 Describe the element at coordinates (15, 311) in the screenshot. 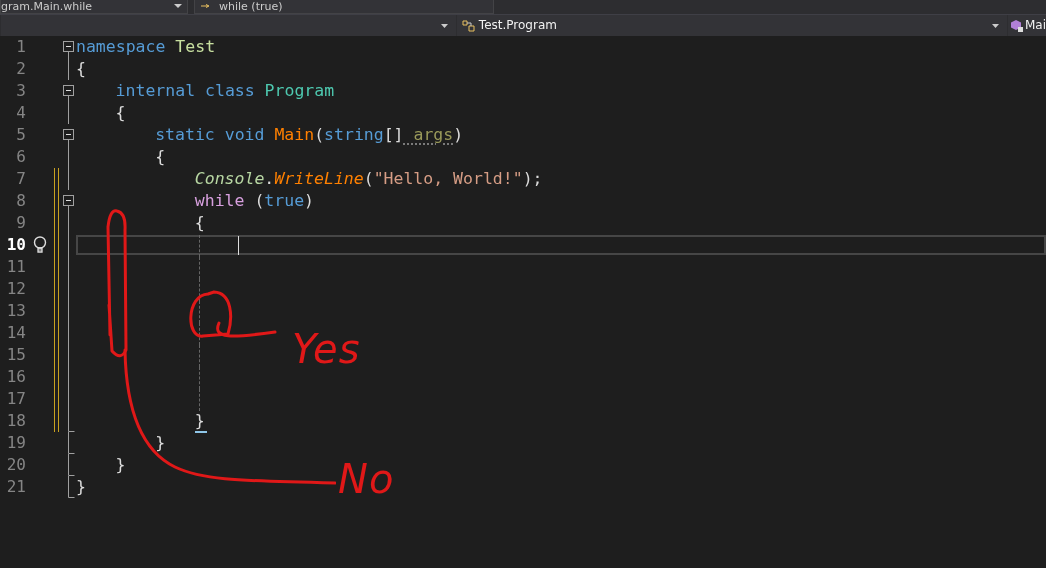

I see `line-number: 13` at that location.